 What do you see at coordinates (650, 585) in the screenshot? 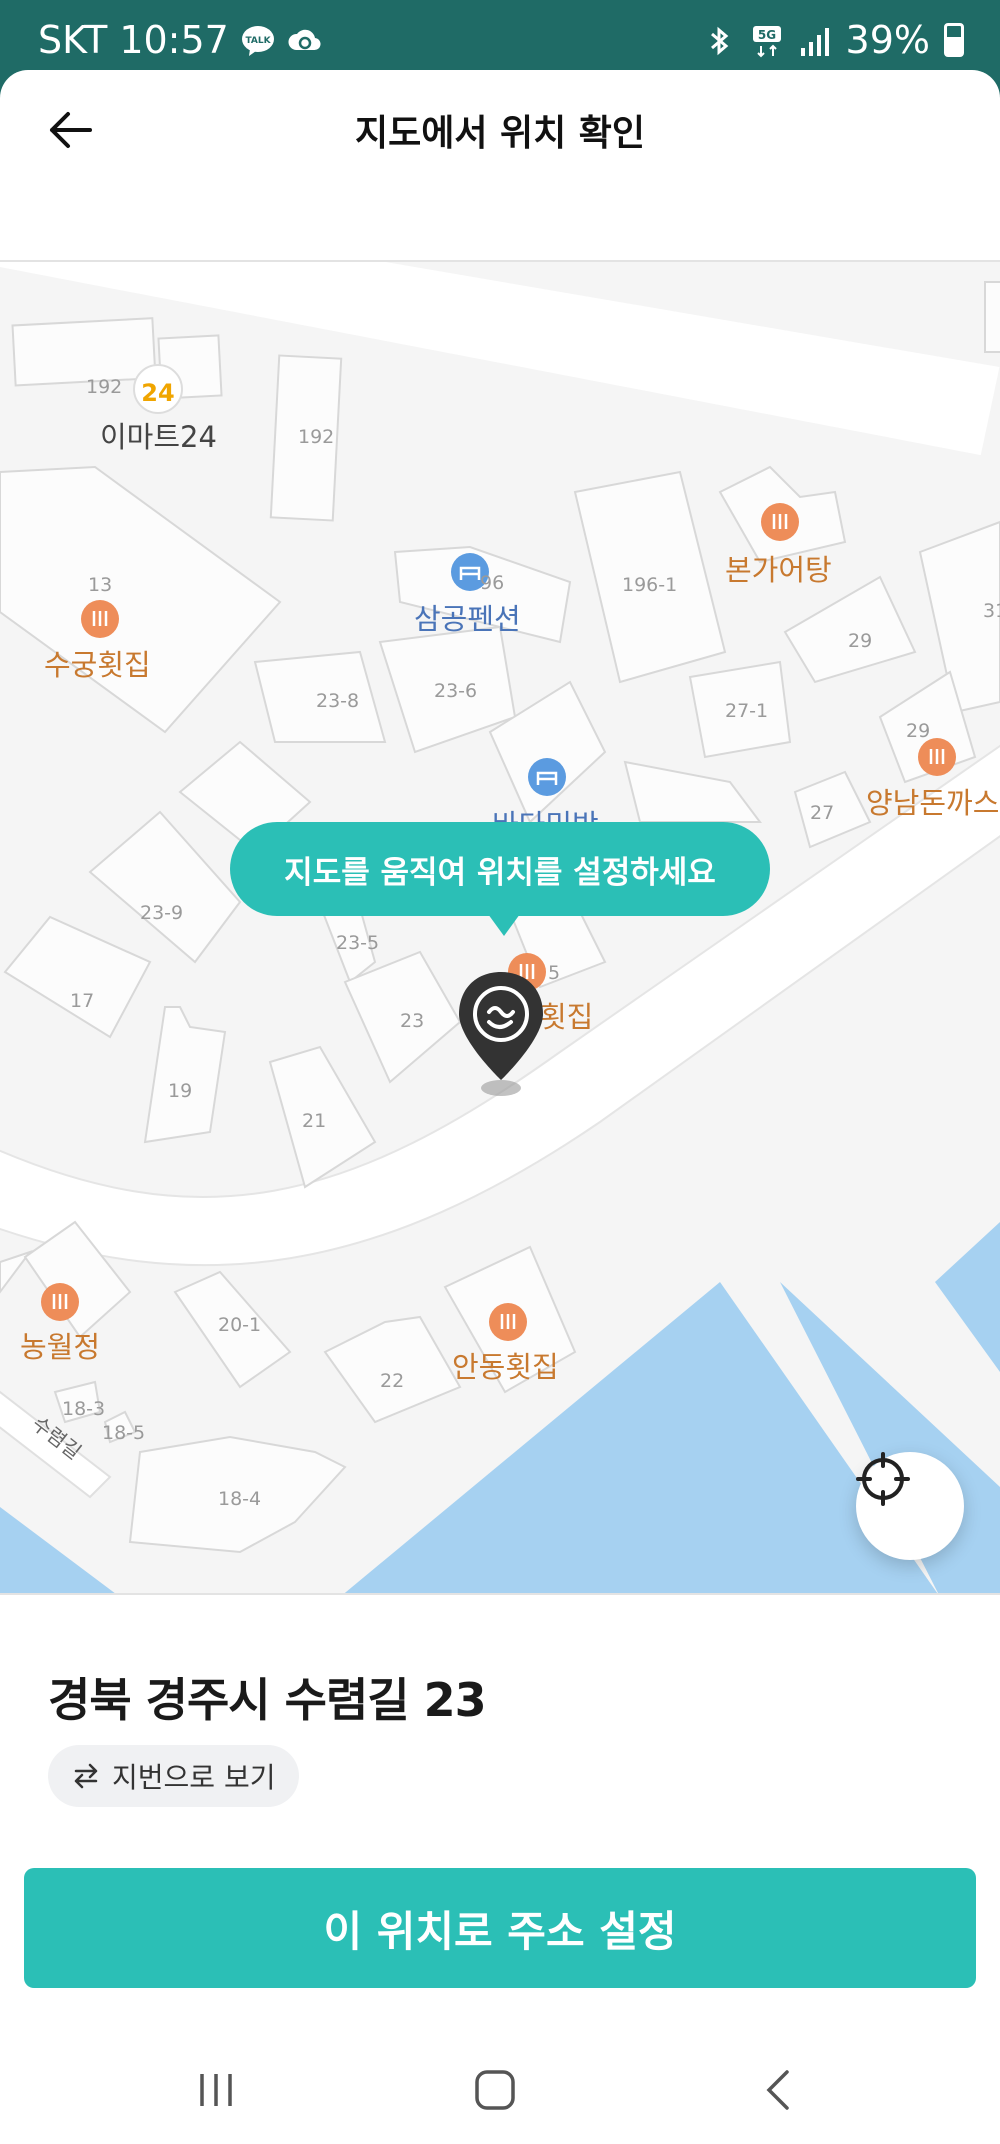
I see `building-number: 196-1` at bounding box center [650, 585].